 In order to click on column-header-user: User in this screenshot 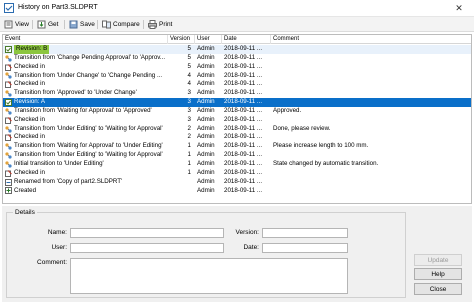, I will do `click(208, 39)`.